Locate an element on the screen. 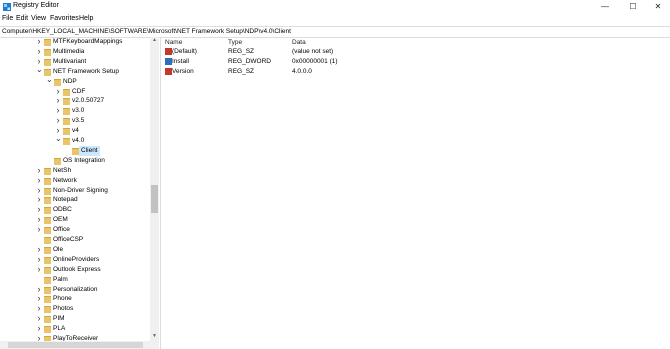  tree-item-label: Multivariant is located at coordinates (70, 61).